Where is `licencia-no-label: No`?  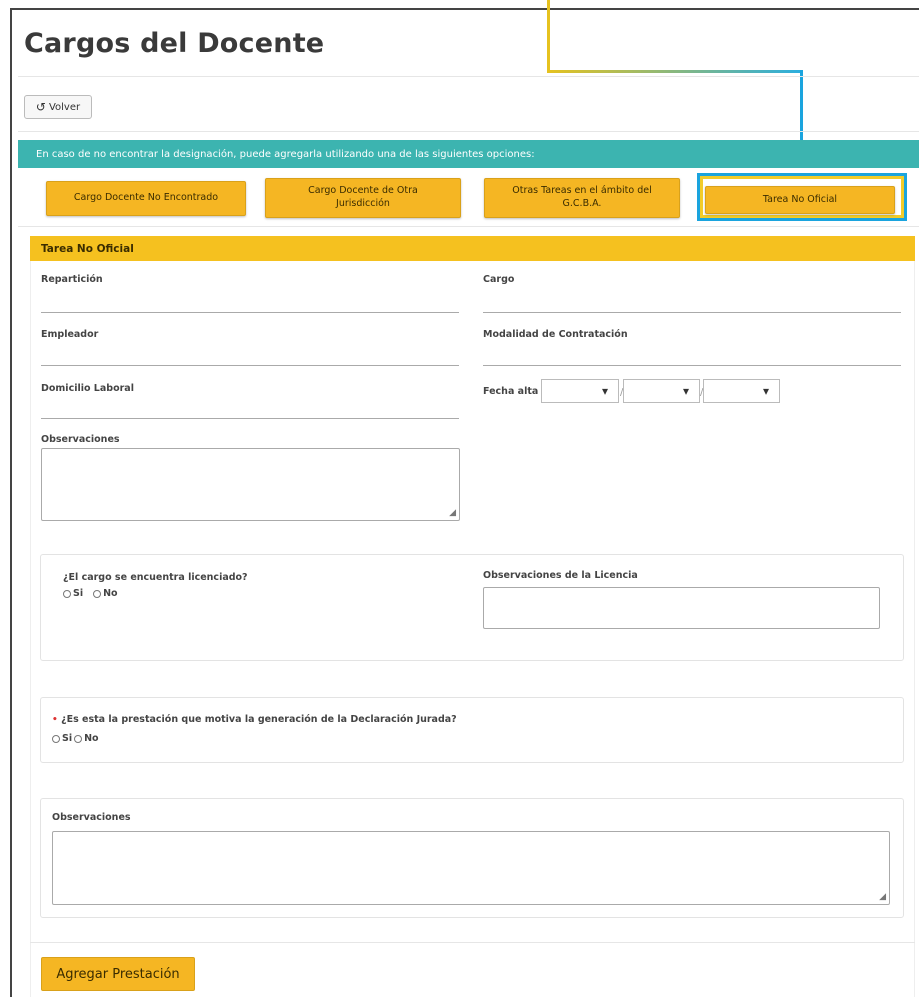 licencia-no-label: No is located at coordinates (110, 593).